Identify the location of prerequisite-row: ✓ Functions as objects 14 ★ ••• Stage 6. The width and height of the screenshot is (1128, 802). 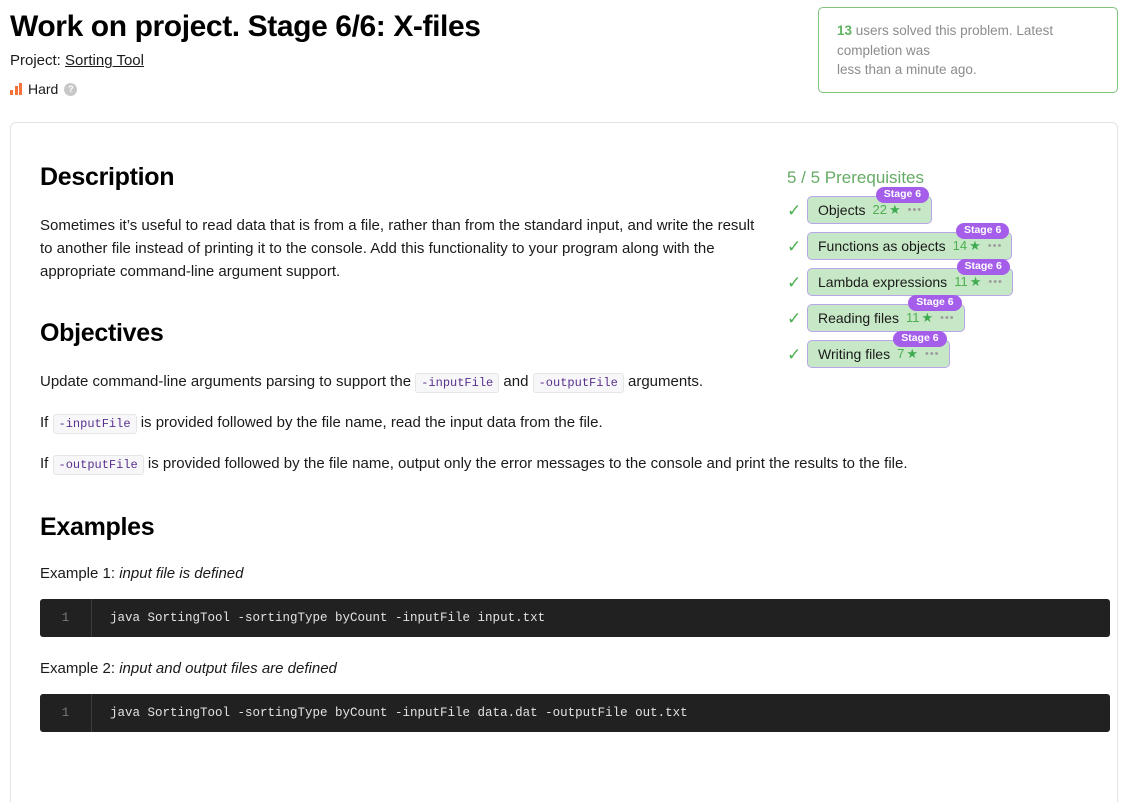
(913, 241).